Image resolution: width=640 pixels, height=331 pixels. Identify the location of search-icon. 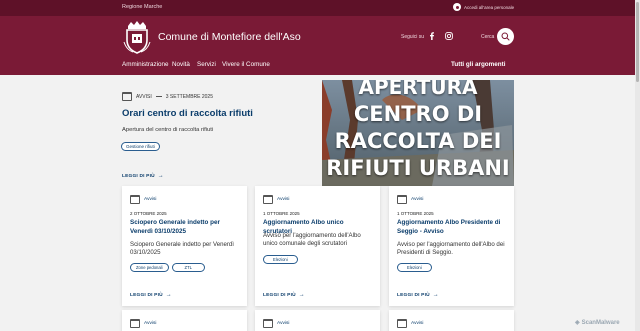
(505, 36).